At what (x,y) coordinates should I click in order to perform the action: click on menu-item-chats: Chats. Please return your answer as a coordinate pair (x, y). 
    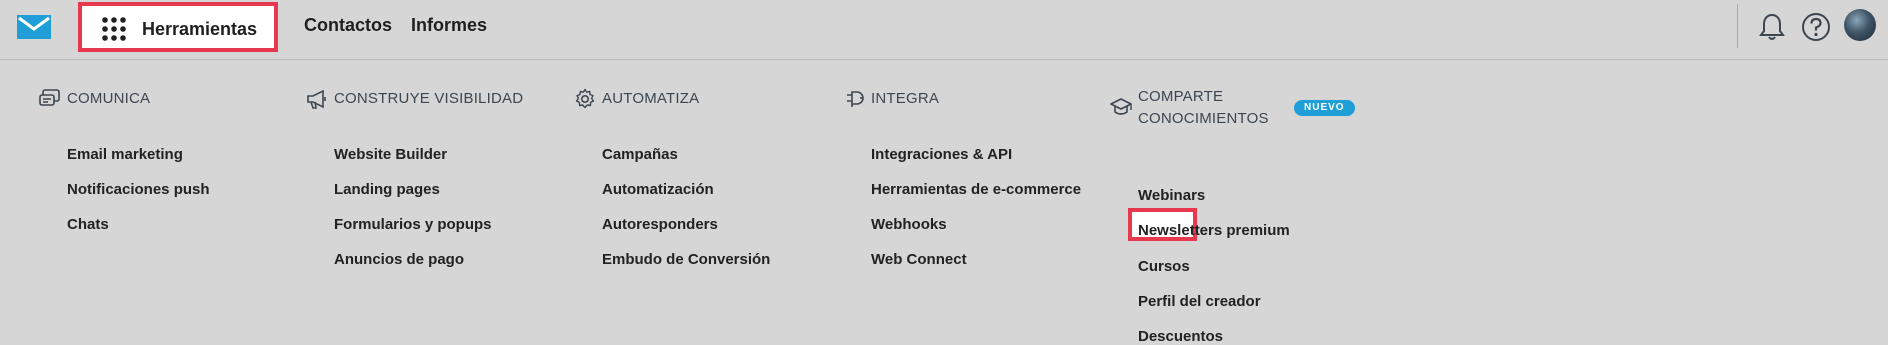
    Looking at the image, I should click on (88, 224).